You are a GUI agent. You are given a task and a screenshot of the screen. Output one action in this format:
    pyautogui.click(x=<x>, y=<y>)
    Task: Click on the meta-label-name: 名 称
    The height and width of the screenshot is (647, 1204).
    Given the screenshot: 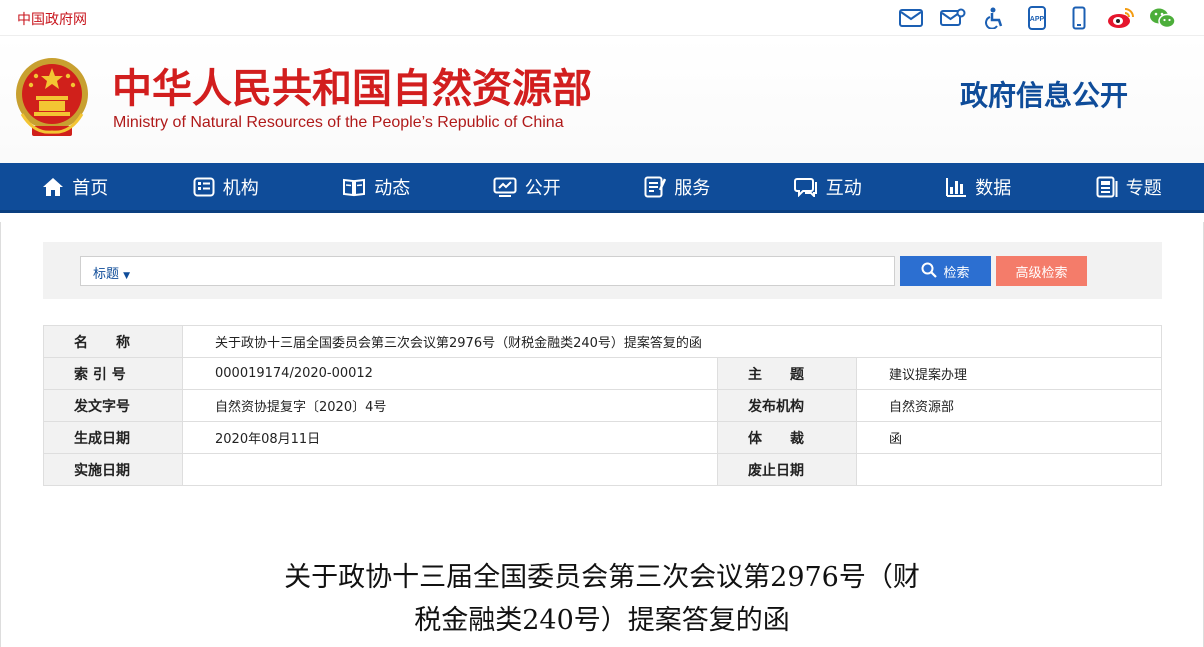 What is the action you would take?
    pyautogui.click(x=113, y=341)
    